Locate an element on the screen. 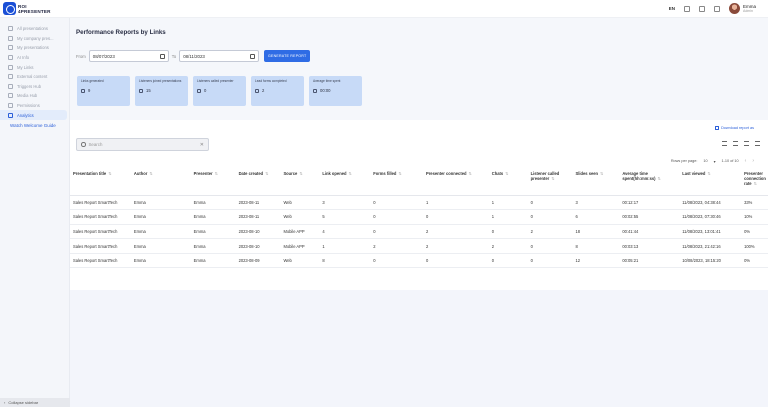 The height and width of the screenshot is (407, 768). link-icon is located at coordinates (83, 90).